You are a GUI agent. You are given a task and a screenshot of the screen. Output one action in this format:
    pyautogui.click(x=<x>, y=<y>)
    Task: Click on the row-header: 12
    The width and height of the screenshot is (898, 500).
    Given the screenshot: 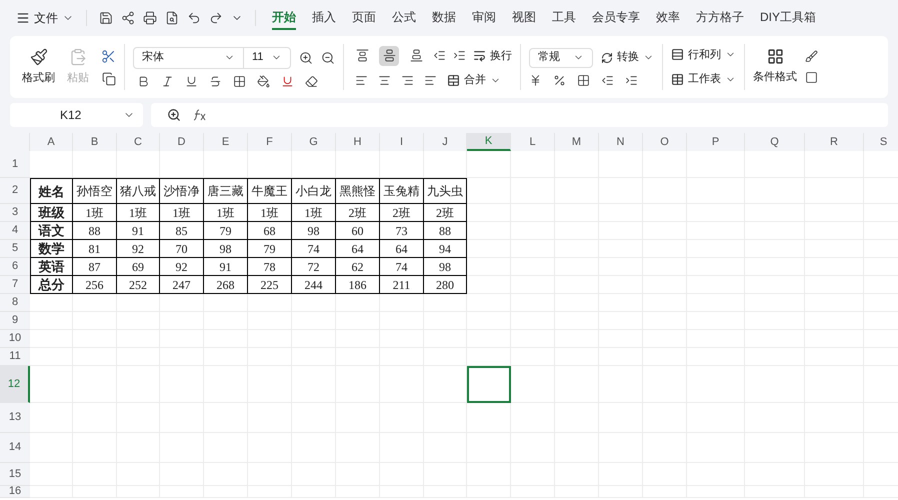 What is the action you would take?
    pyautogui.click(x=15, y=384)
    